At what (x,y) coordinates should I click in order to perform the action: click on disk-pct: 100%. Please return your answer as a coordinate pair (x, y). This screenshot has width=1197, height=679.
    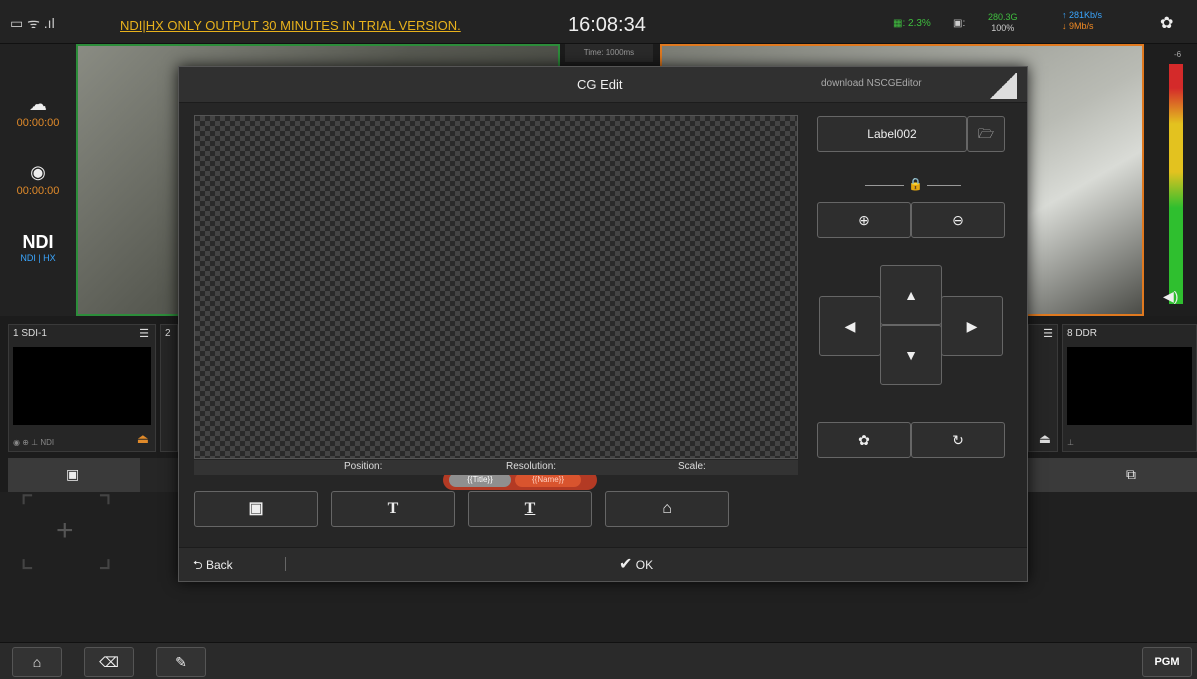
    Looking at the image, I should click on (1003, 28).